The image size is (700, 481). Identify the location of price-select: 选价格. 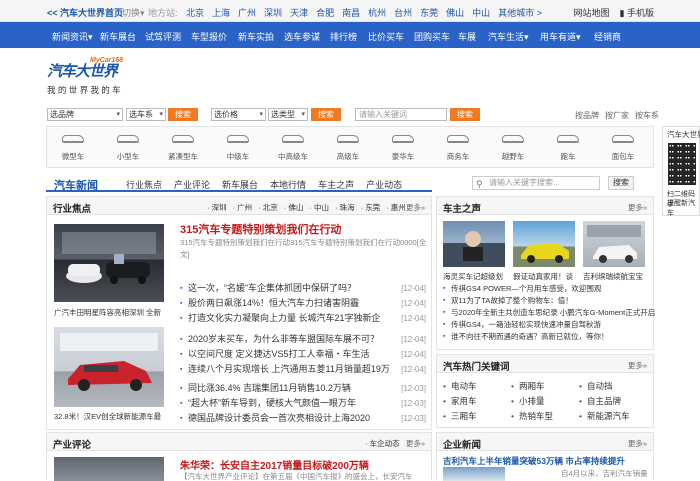
(238, 114).